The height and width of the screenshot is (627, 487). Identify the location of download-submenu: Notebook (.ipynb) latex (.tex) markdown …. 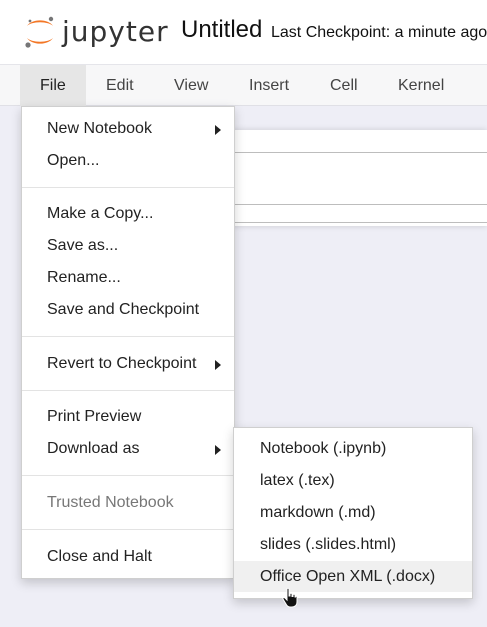
(353, 513).